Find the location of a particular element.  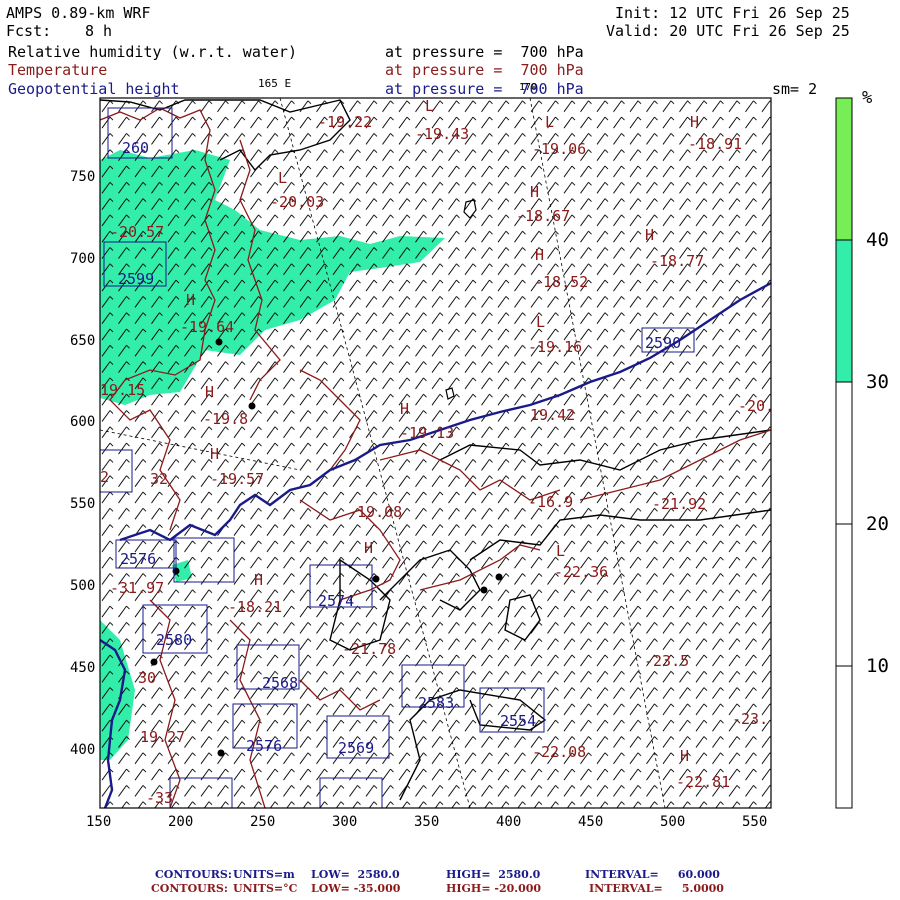

temperature-label-40: -31.97 is located at coordinates (137, 588).